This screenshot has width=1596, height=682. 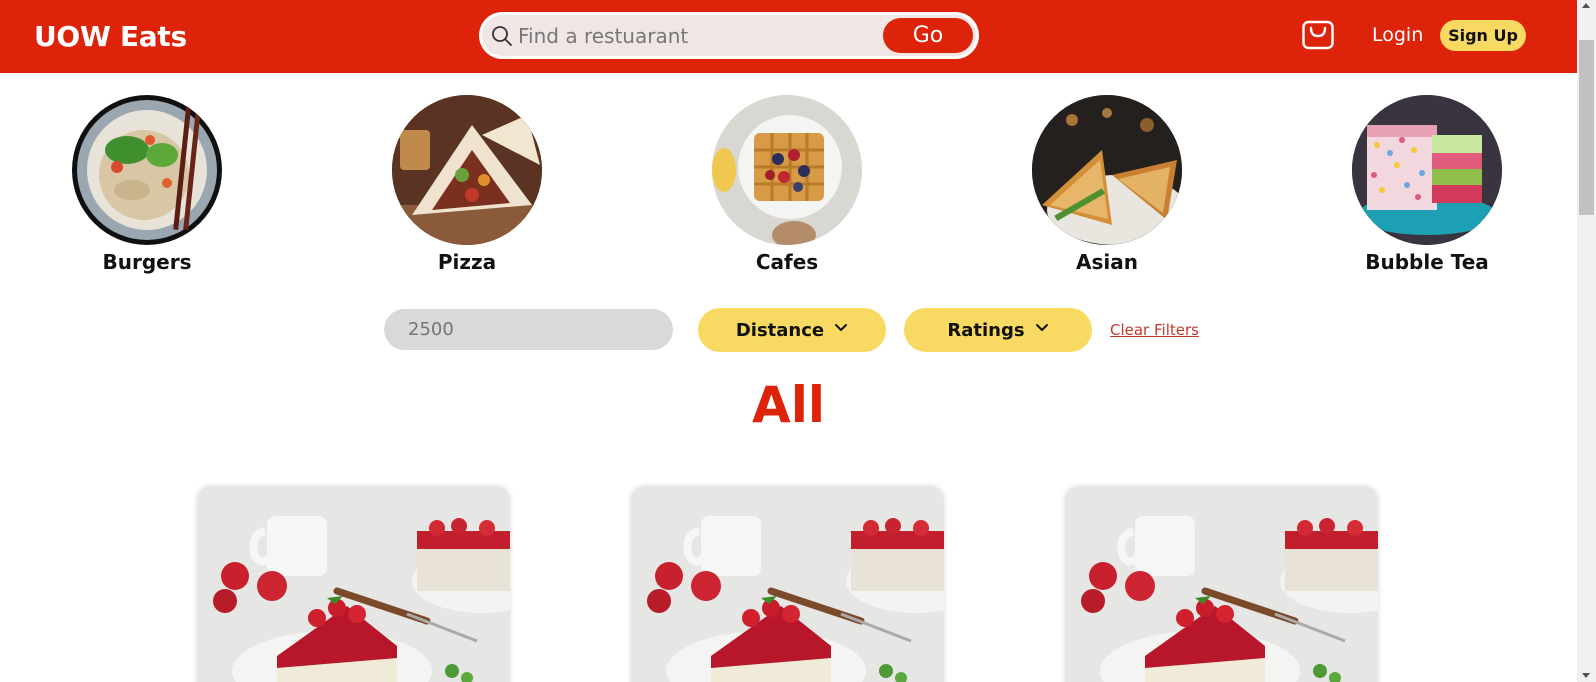 I want to click on wrap-image, so click(x=467, y=170).